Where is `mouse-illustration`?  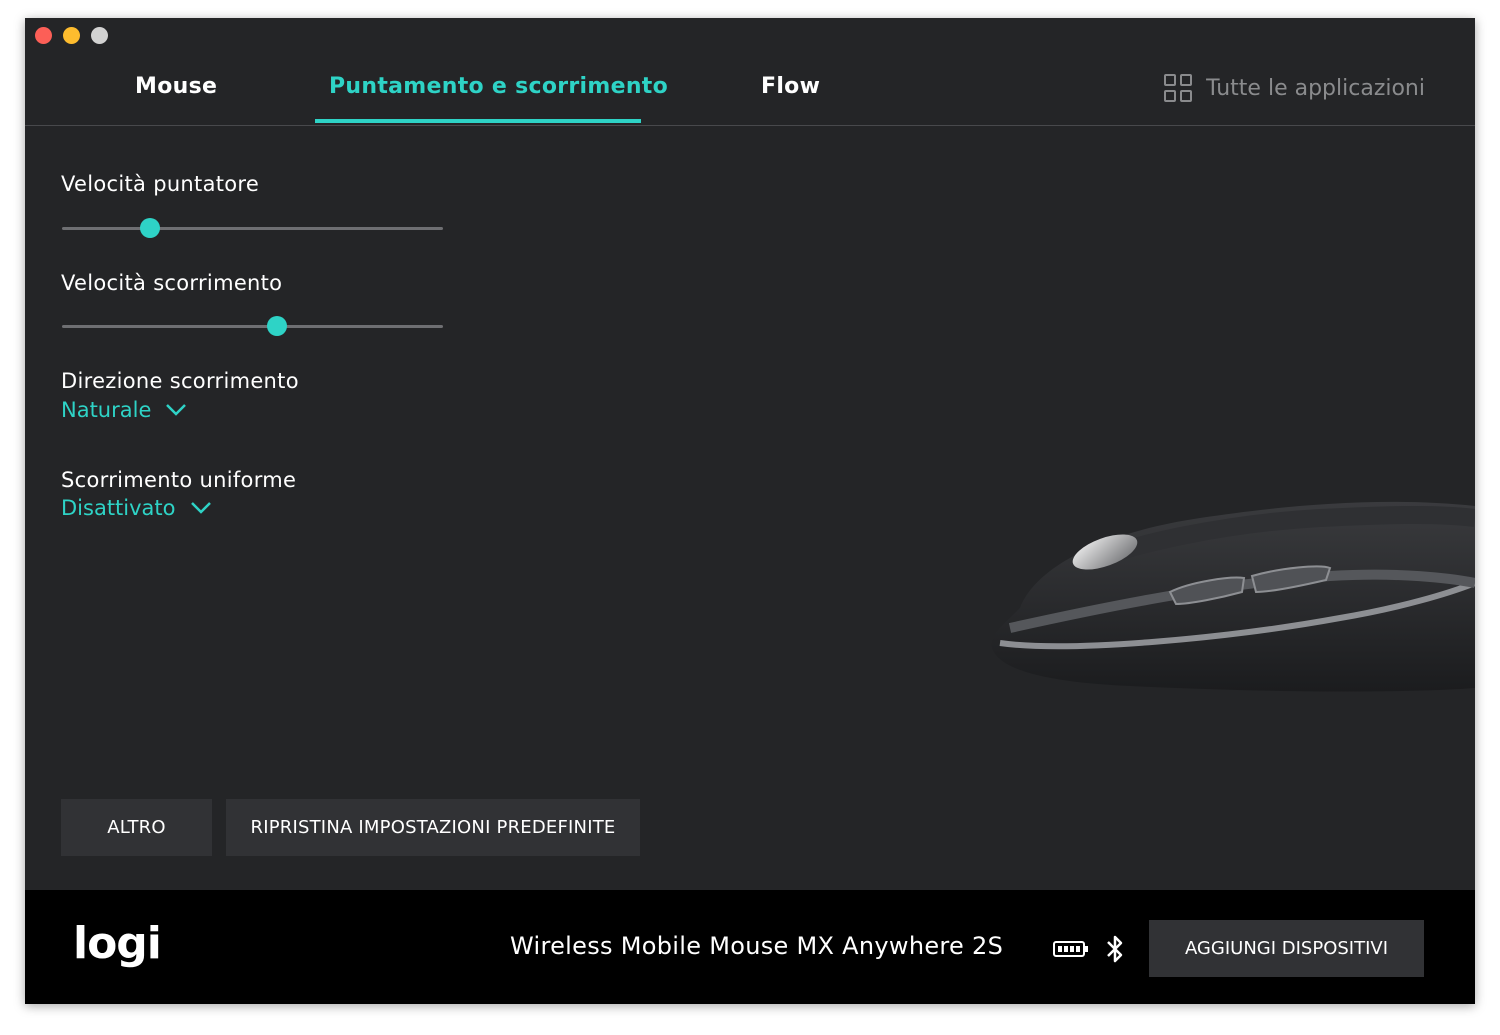 mouse-illustration is located at coordinates (1233, 596).